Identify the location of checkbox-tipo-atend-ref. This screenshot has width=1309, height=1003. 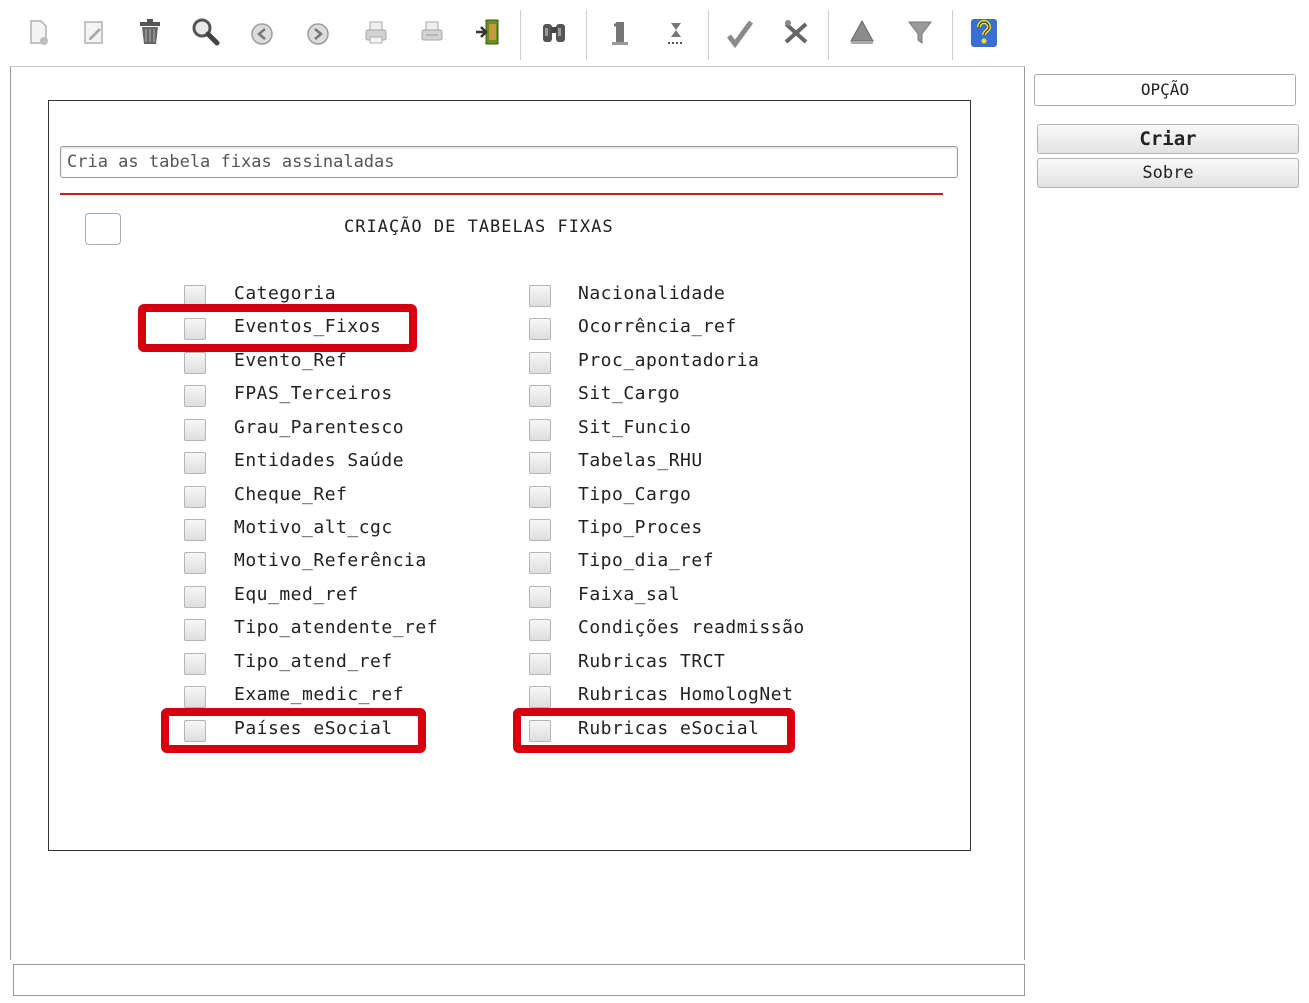
(195, 664).